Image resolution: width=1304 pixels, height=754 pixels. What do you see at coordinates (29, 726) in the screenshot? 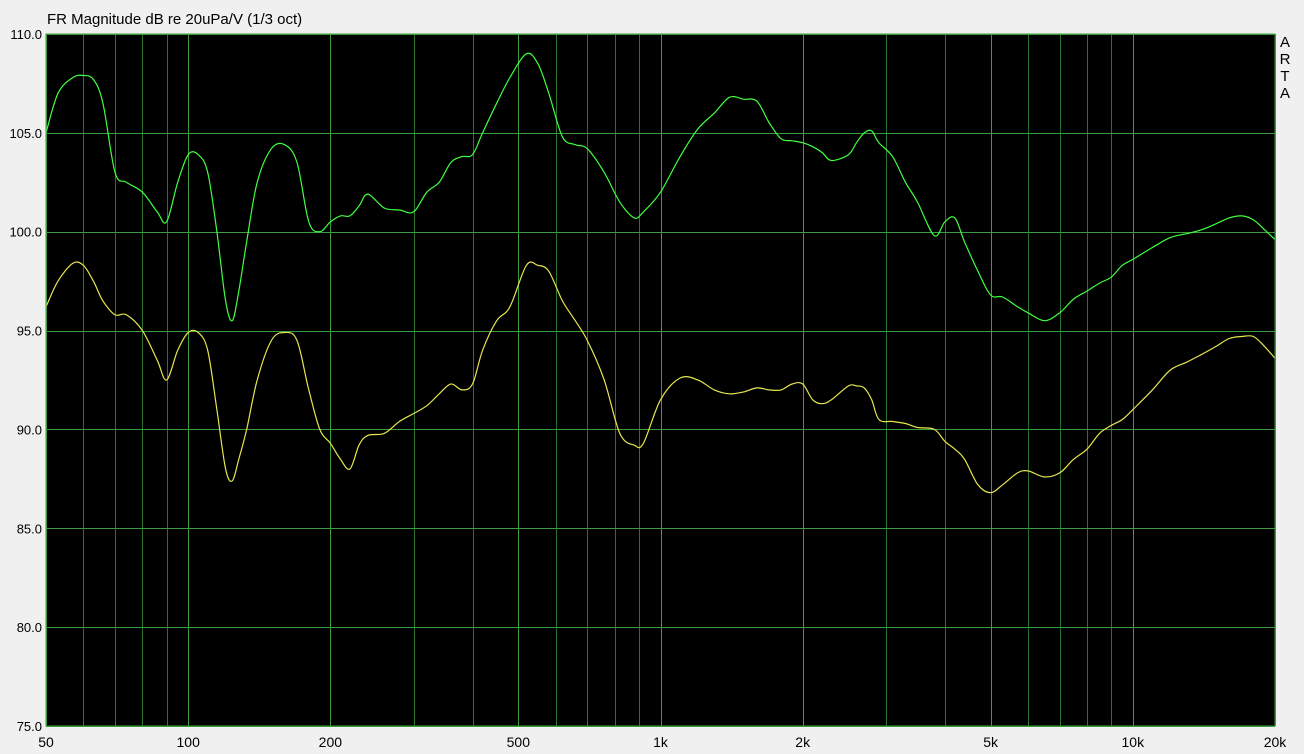
I see `y-tick-label: 75.0` at bounding box center [29, 726].